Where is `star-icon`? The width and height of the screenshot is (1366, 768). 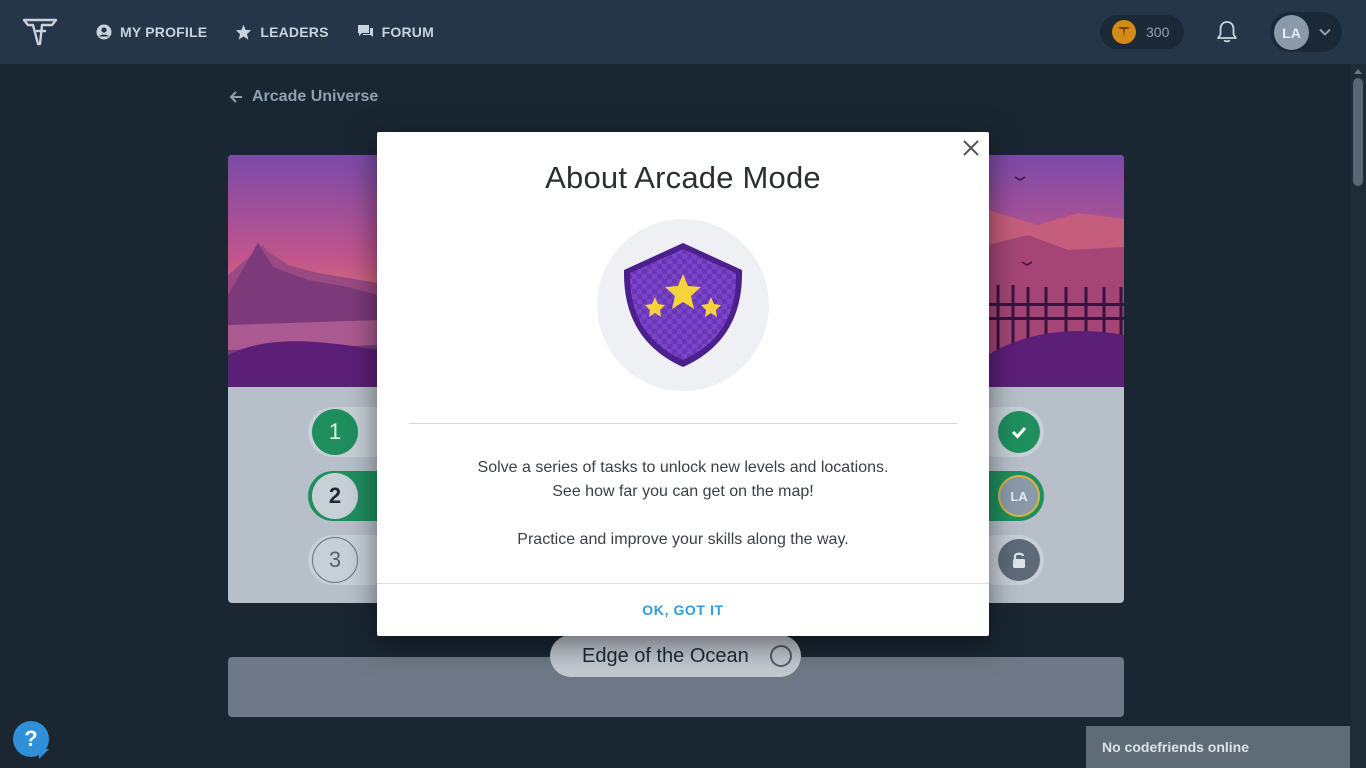
star-icon is located at coordinates (244, 32).